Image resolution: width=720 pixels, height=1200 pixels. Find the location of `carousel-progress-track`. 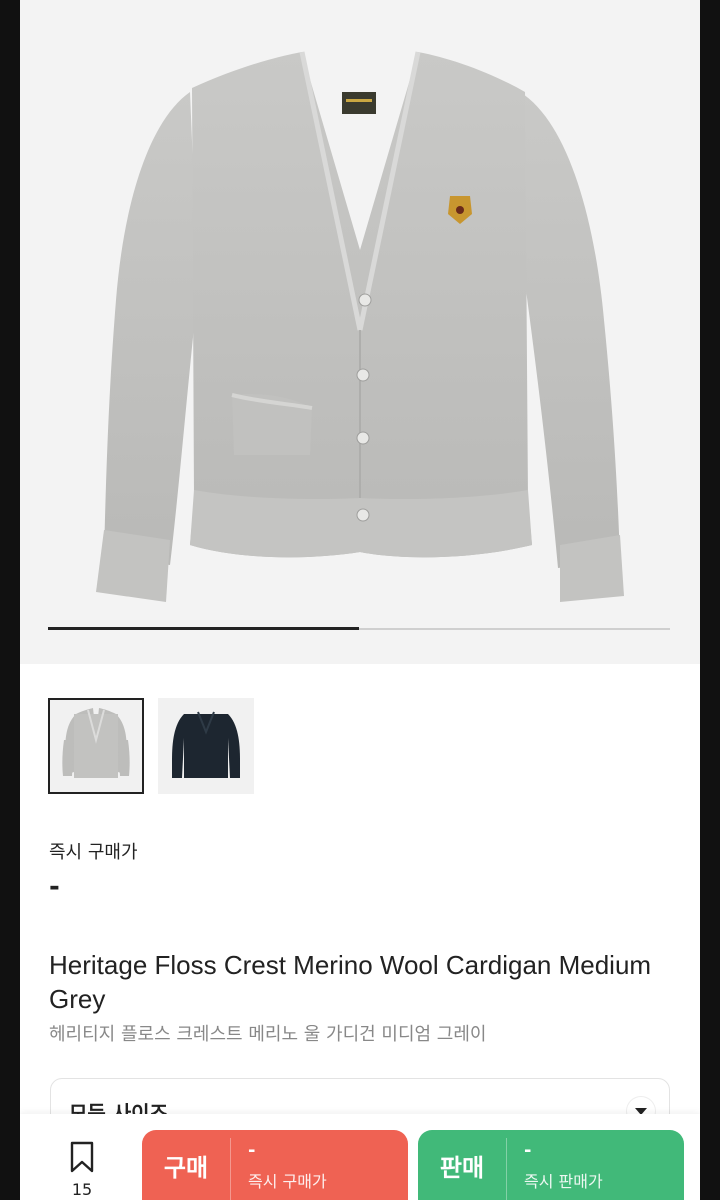

carousel-progress-track is located at coordinates (359, 628).